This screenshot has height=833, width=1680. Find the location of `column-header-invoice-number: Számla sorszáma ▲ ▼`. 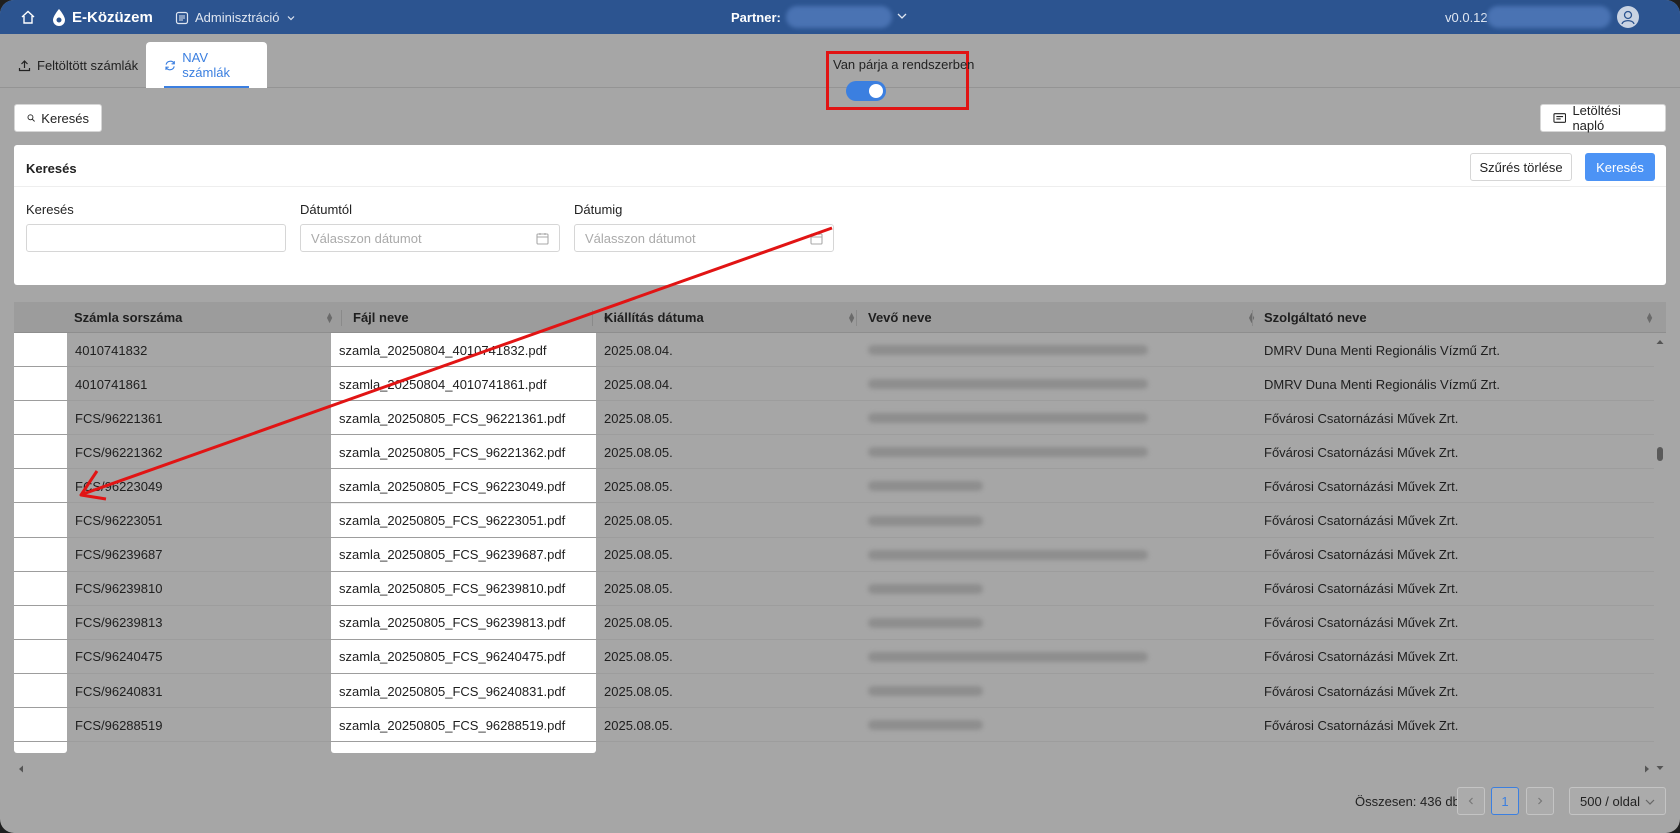

column-header-invoice-number: Számla sorszáma ▲ ▼ is located at coordinates (208, 317).